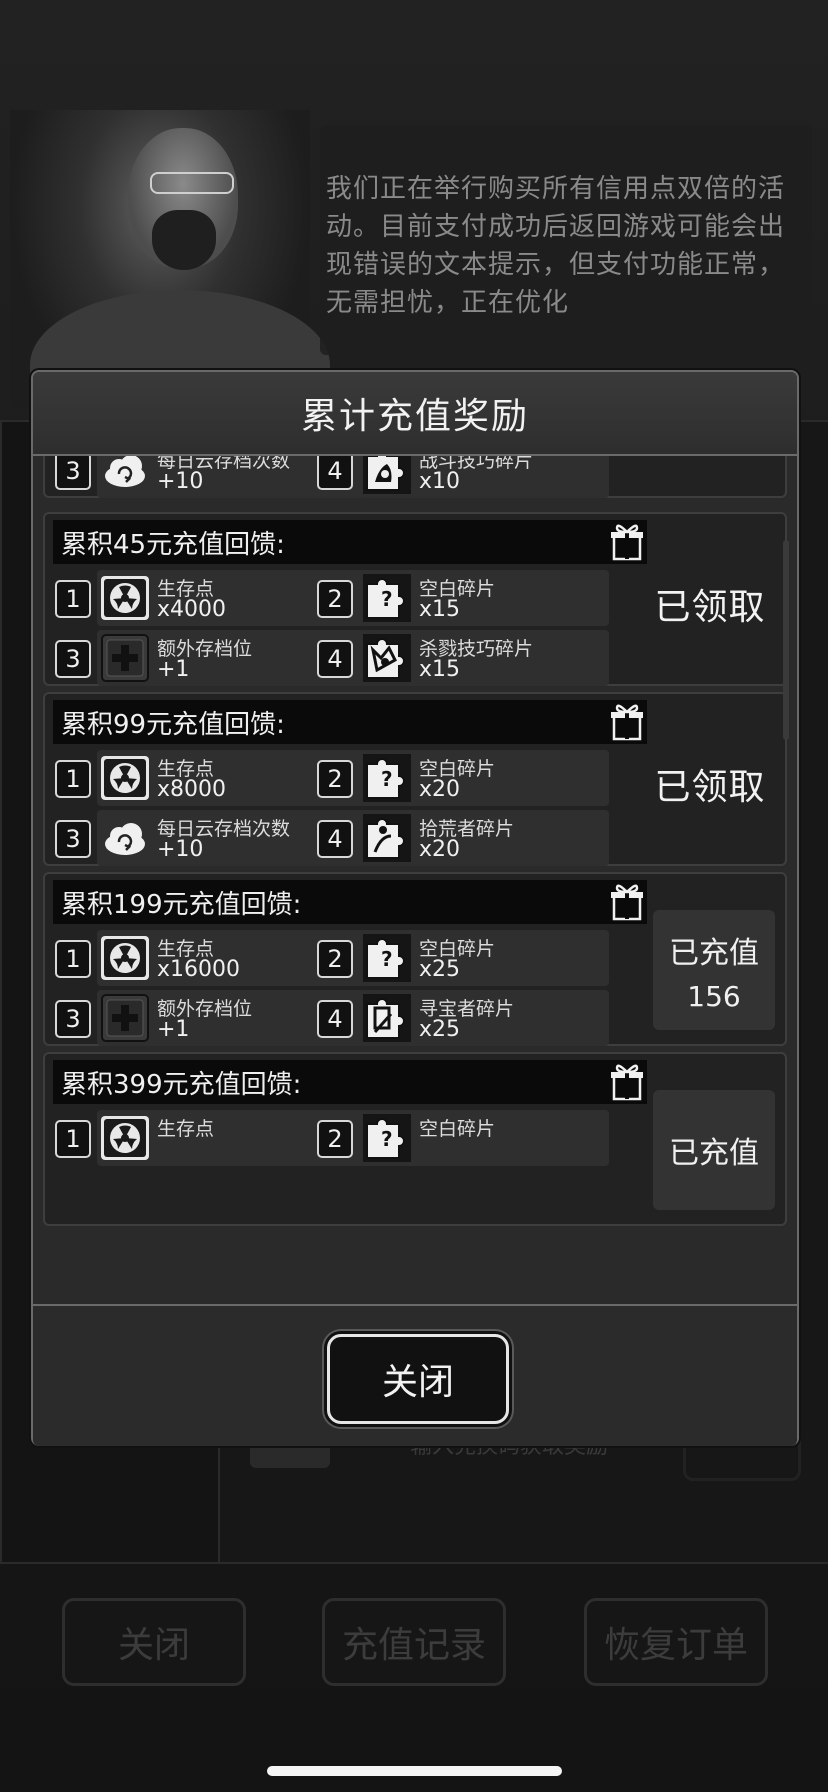  I want to click on reward-tier: 累积399元充值回馈: 1 生存点 2? 空白碎片 已充值, so click(415, 1139).